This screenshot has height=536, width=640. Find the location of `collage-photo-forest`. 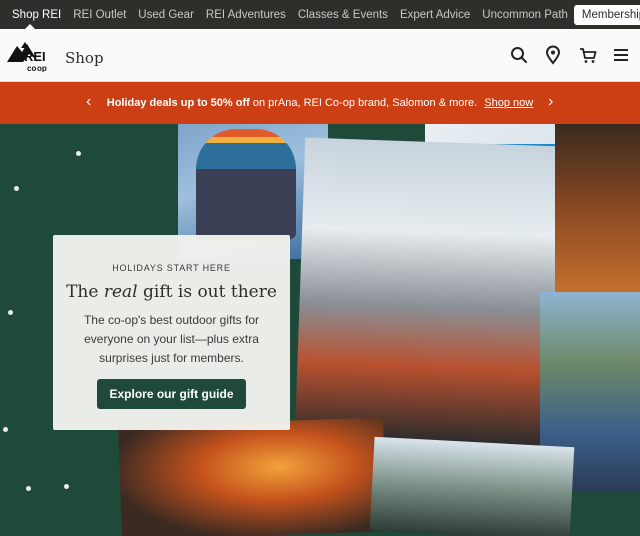

collage-photo-forest is located at coordinates (597, 211).